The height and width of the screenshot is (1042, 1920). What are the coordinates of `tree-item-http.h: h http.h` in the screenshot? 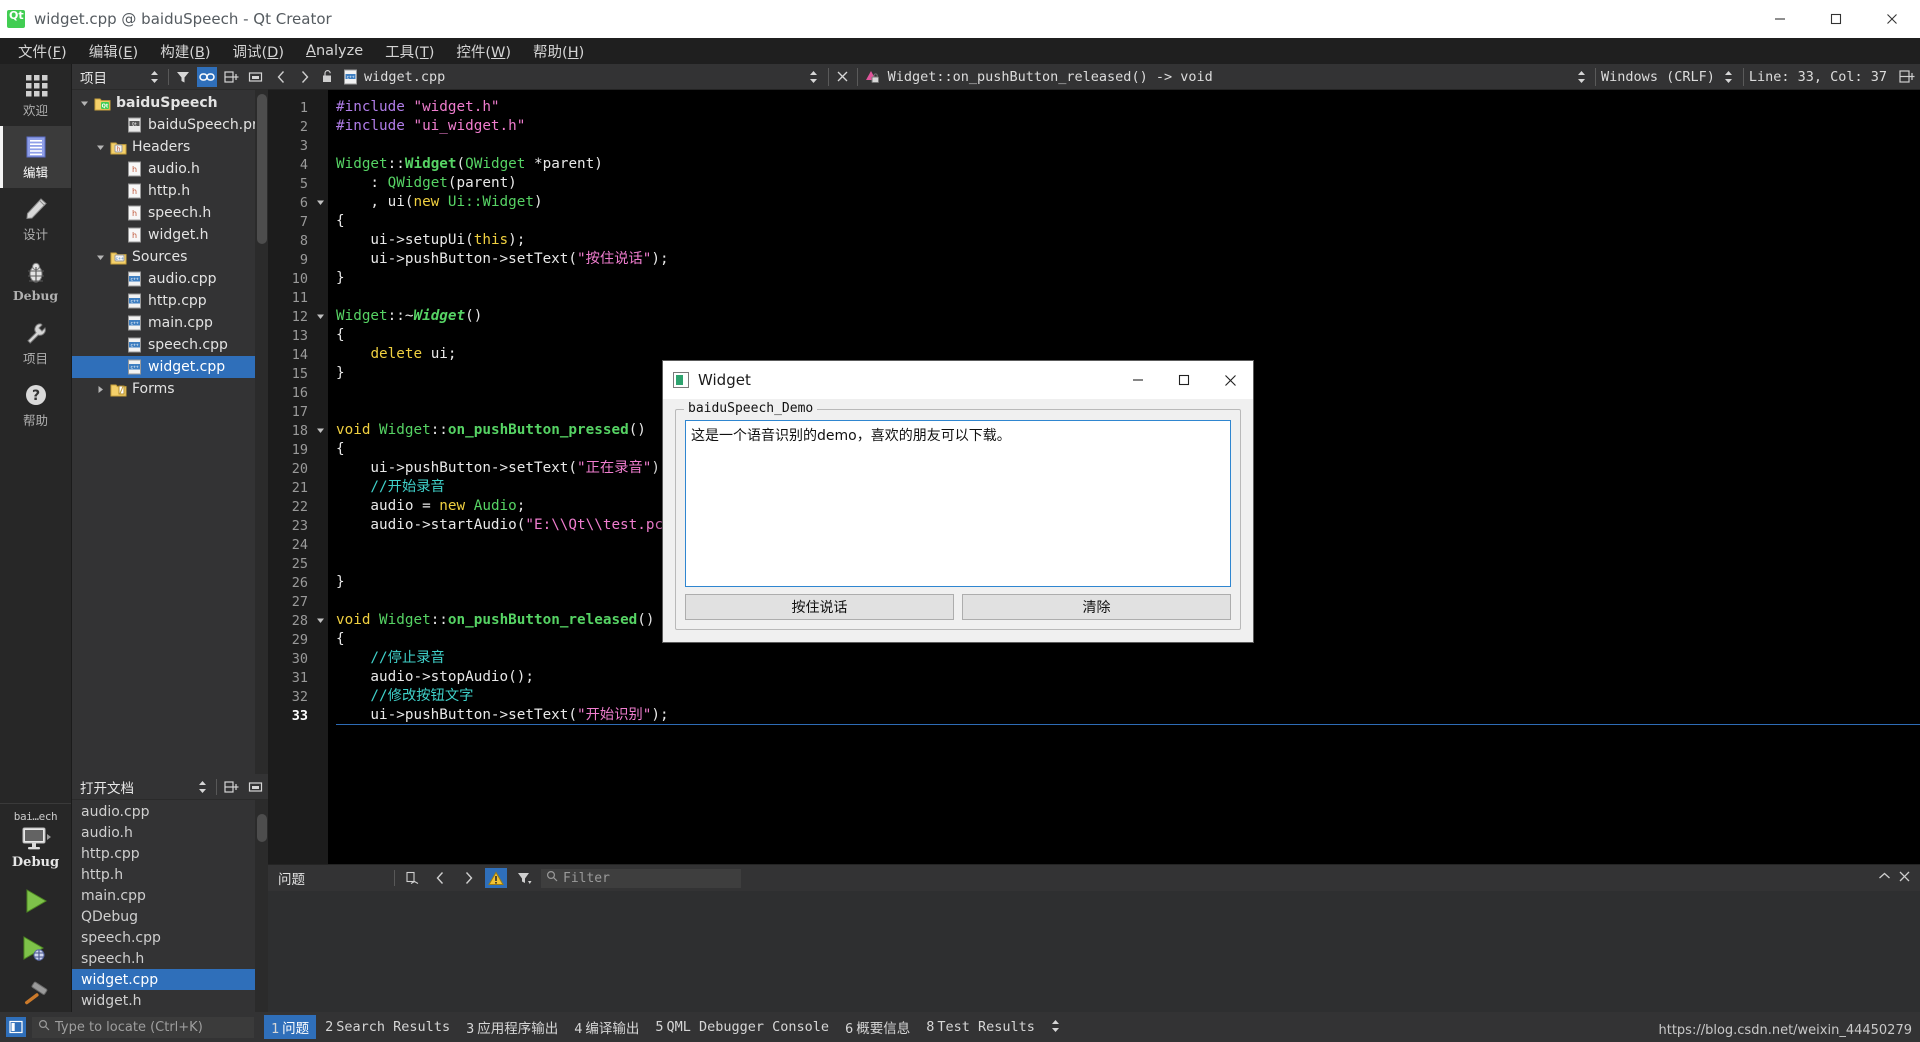 It's located at (170, 191).